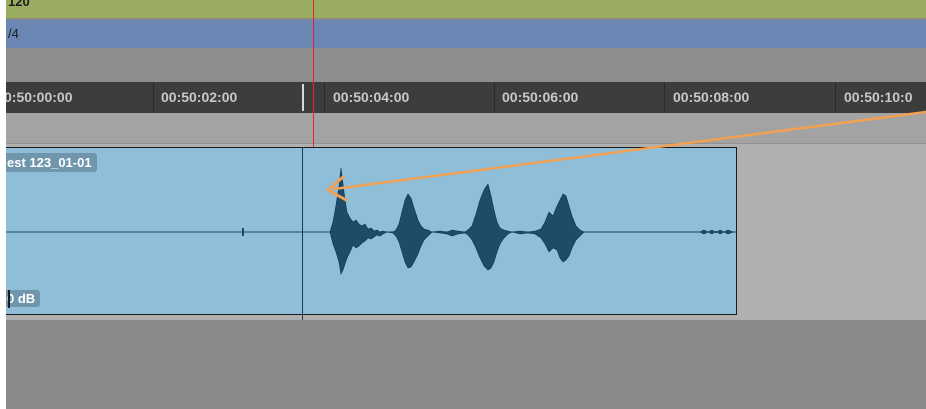 The width and height of the screenshot is (926, 409). I want to click on window-edge, so click(3, 204).